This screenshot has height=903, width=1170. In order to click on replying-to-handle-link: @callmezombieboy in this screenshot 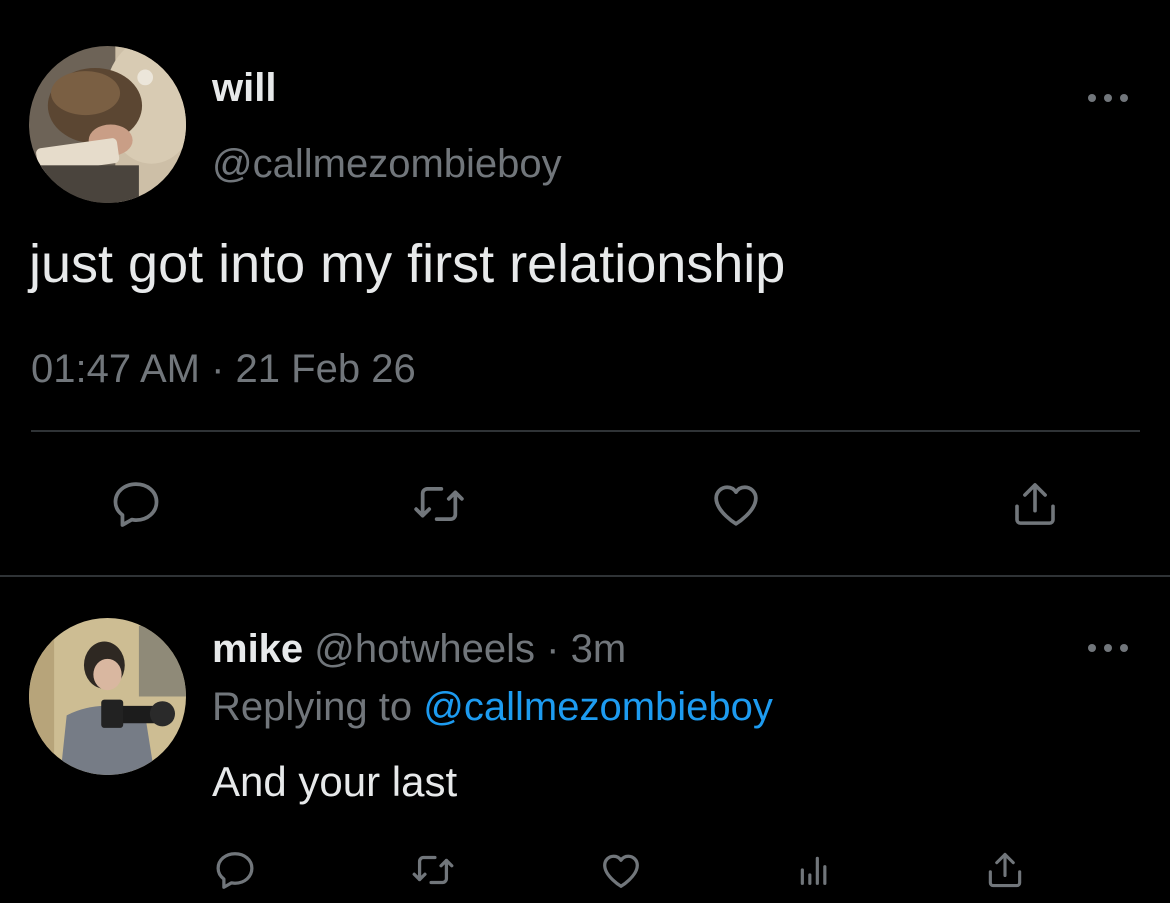, I will do `click(598, 707)`.